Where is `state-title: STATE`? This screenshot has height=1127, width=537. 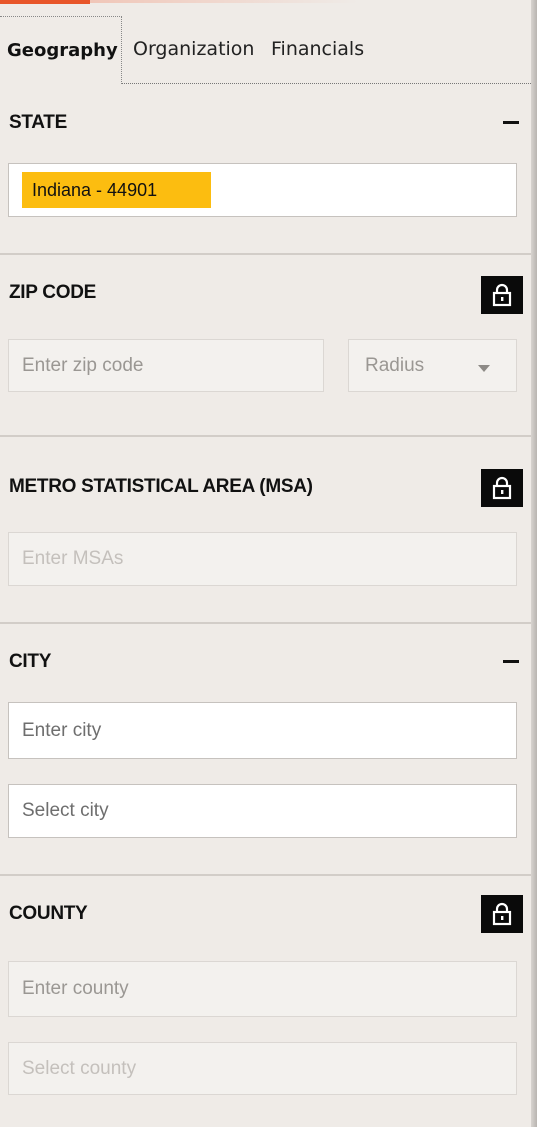
state-title: STATE is located at coordinates (38, 122).